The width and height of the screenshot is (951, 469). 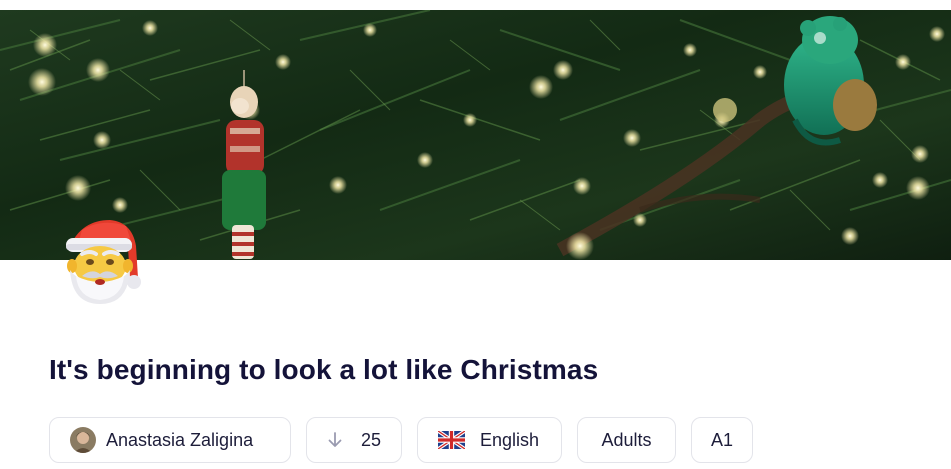 I want to click on avatar, so click(x=83, y=440).